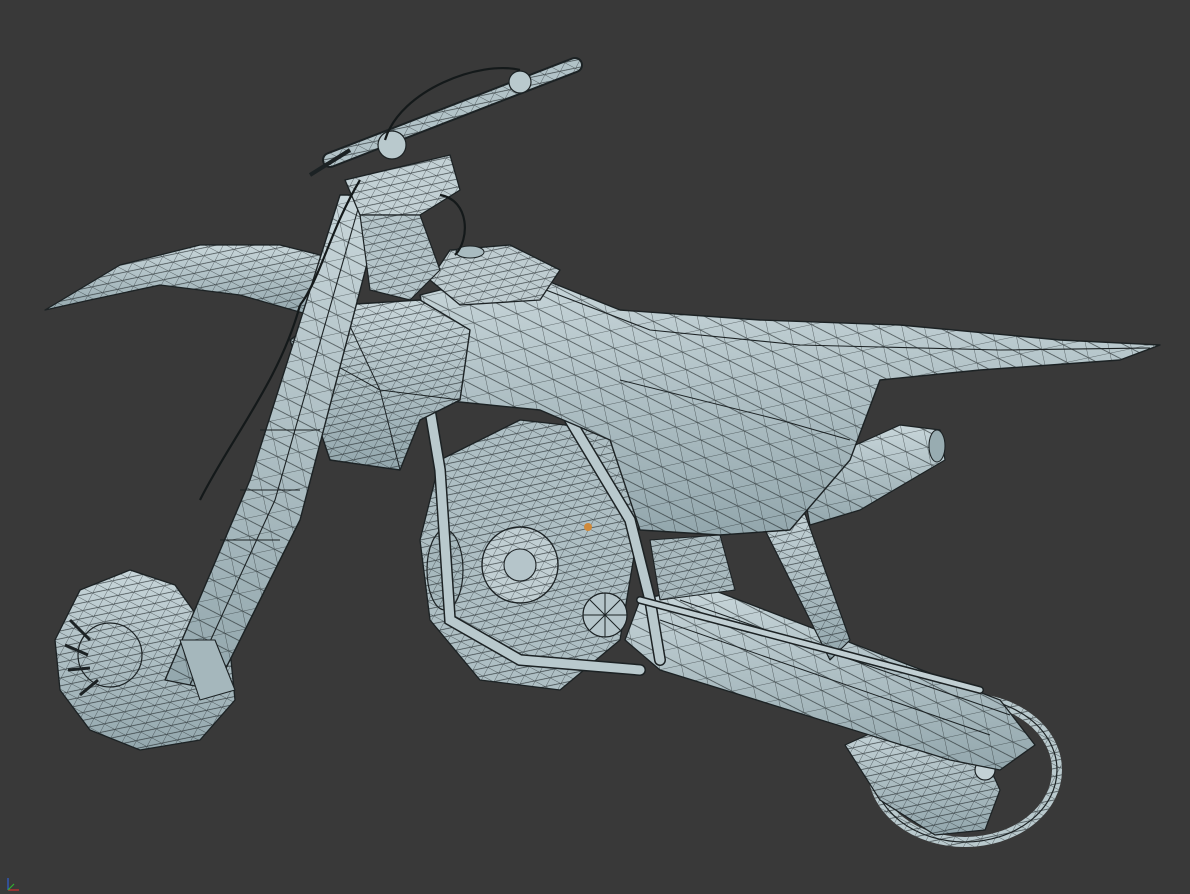  What do you see at coordinates (13, 884) in the screenshot?
I see `xyz-axis-icon` at bounding box center [13, 884].